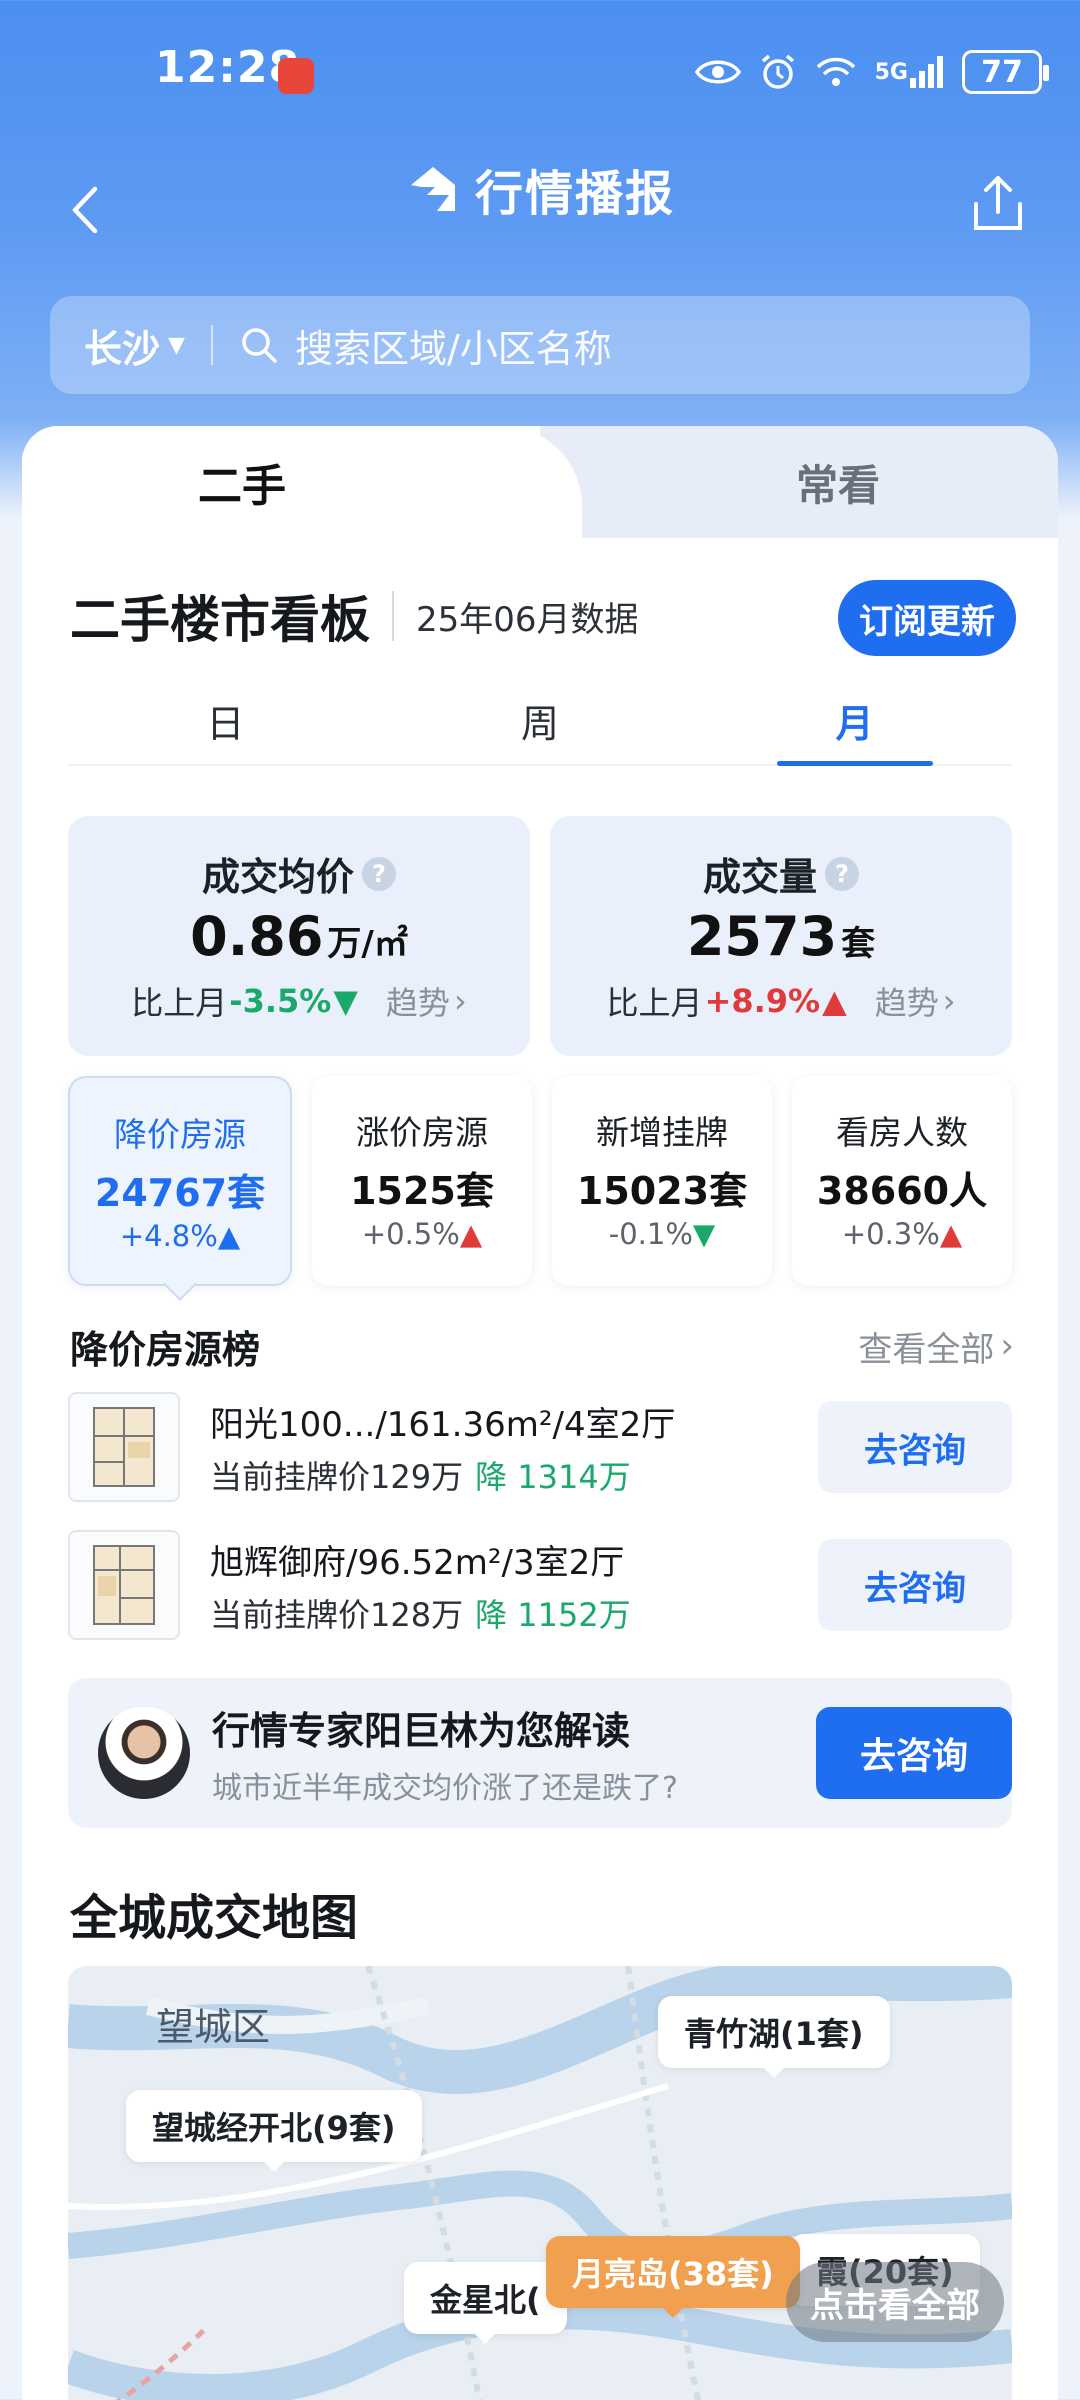 The image size is (1080, 2400). I want to click on stat-compare: 比上月 +8.9% ▲ 趋势 ›, so click(781, 1001).